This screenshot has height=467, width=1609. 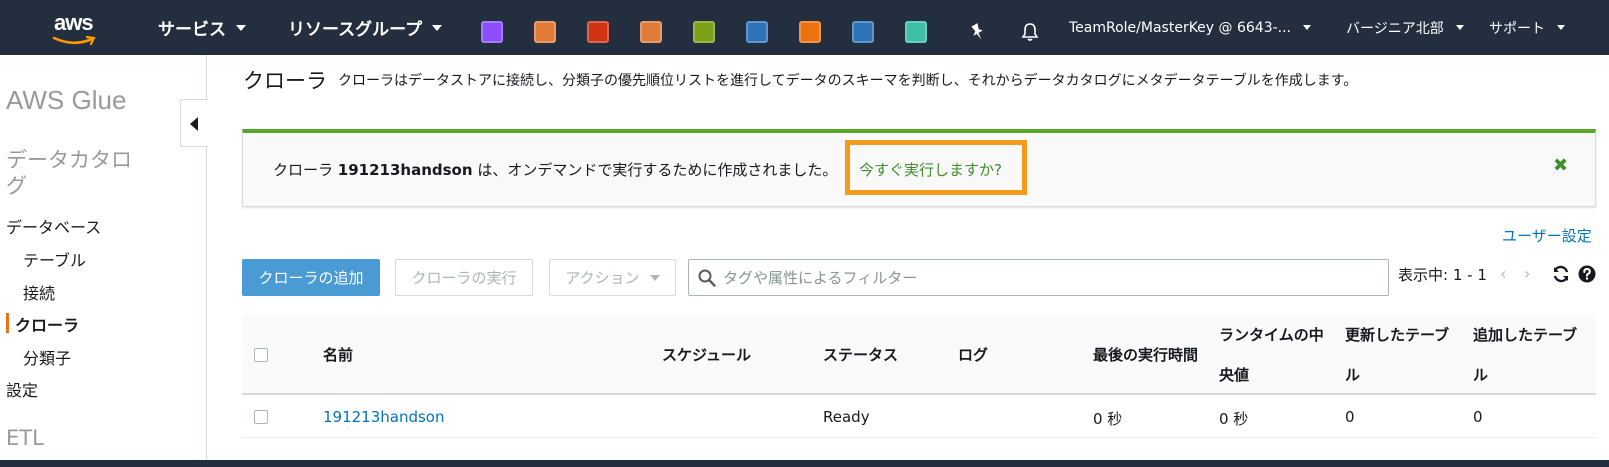 I want to click on sidebar-item-classifiers: 分類子, so click(x=47, y=357).